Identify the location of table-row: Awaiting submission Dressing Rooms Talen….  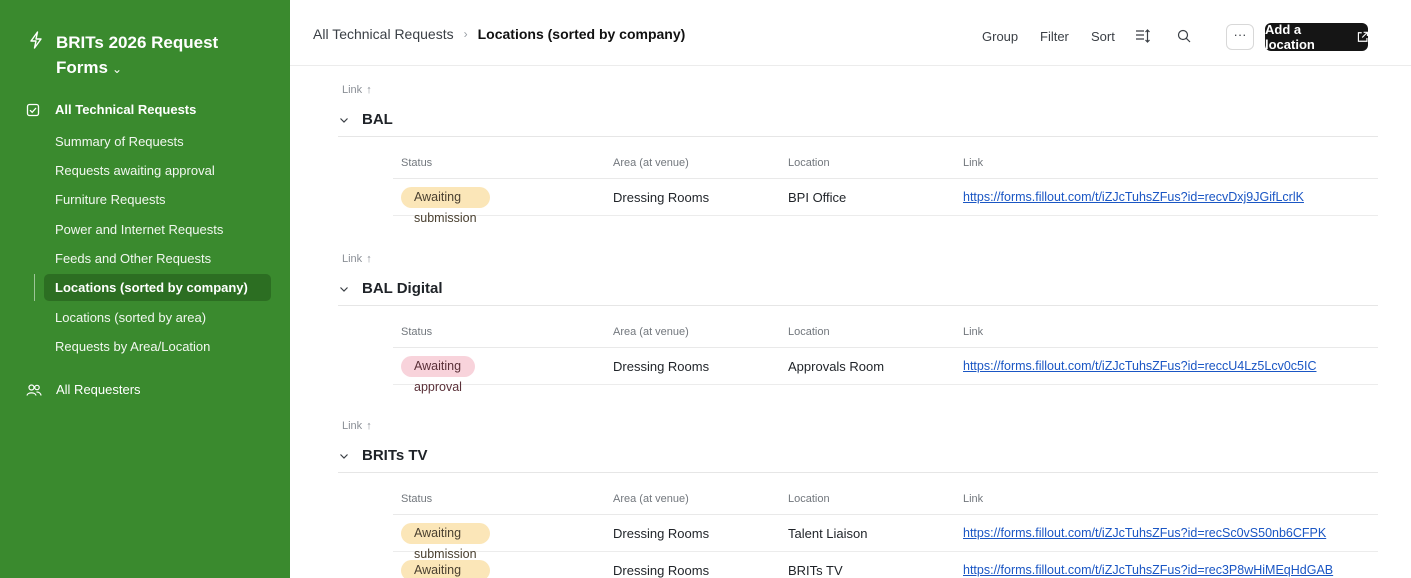
(885, 538).